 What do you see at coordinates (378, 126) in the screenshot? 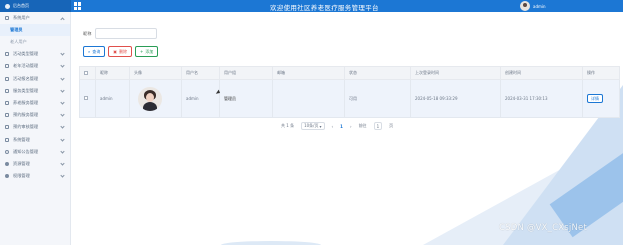
I see `goto-page-input: 1` at bounding box center [378, 126].